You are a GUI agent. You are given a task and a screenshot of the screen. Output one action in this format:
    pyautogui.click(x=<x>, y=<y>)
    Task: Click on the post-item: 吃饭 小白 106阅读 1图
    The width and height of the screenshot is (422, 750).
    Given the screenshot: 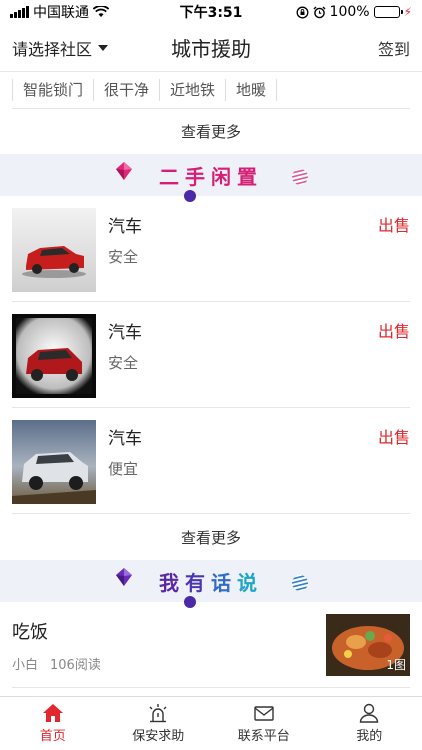 What is the action you would take?
    pyautogui.click(x=211, y=646)
    